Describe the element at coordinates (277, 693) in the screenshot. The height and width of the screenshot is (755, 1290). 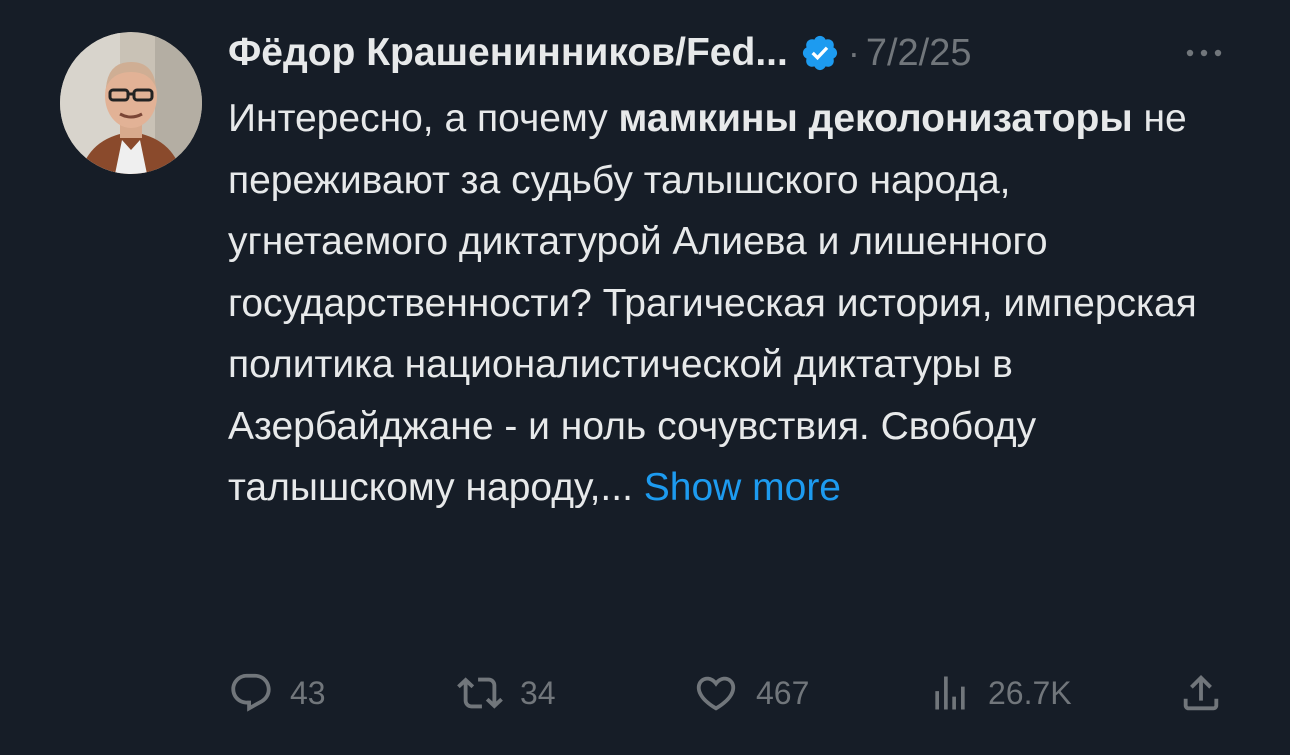
I see `reply-button: 43` at that location.